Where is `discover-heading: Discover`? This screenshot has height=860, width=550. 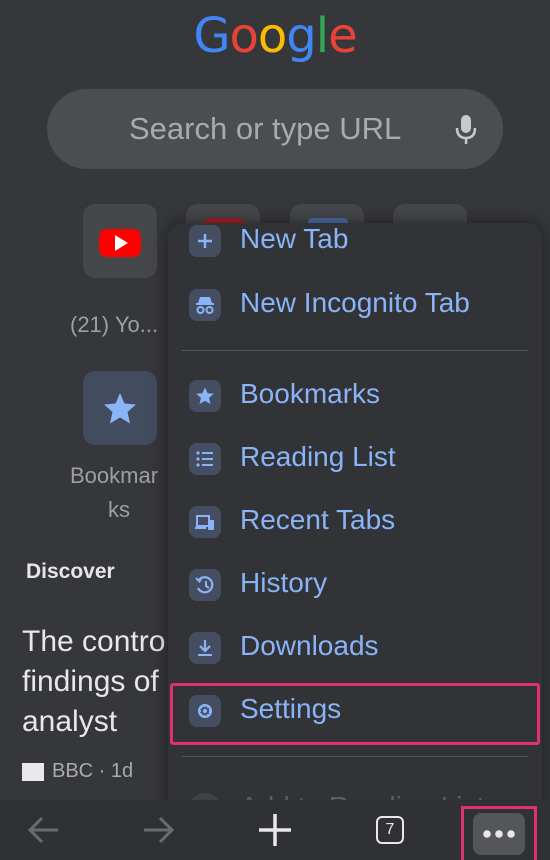
discover-heading: Discover is located at coordinates (70, 571).